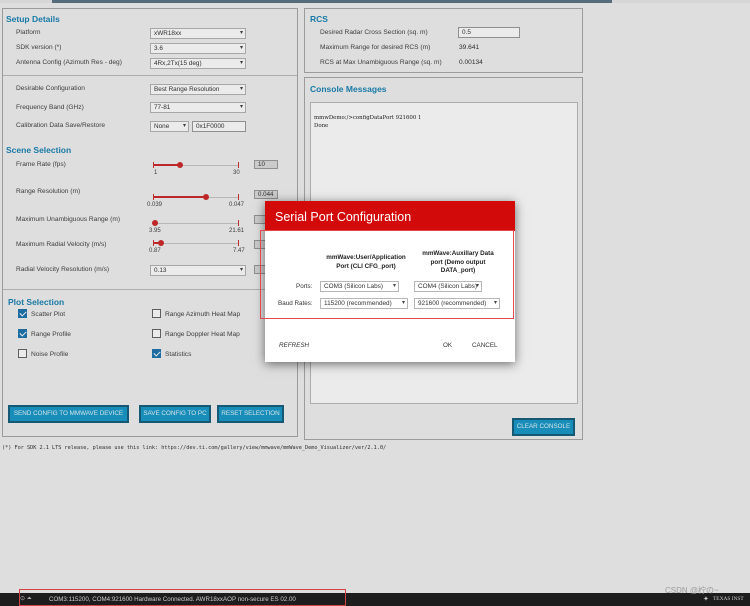 The height and width of the screenshot is (606, 750). Describe the element at coordinates (343, 217) in the screenshot. I see `dialog-title: Serial Port Configuration` at that location.